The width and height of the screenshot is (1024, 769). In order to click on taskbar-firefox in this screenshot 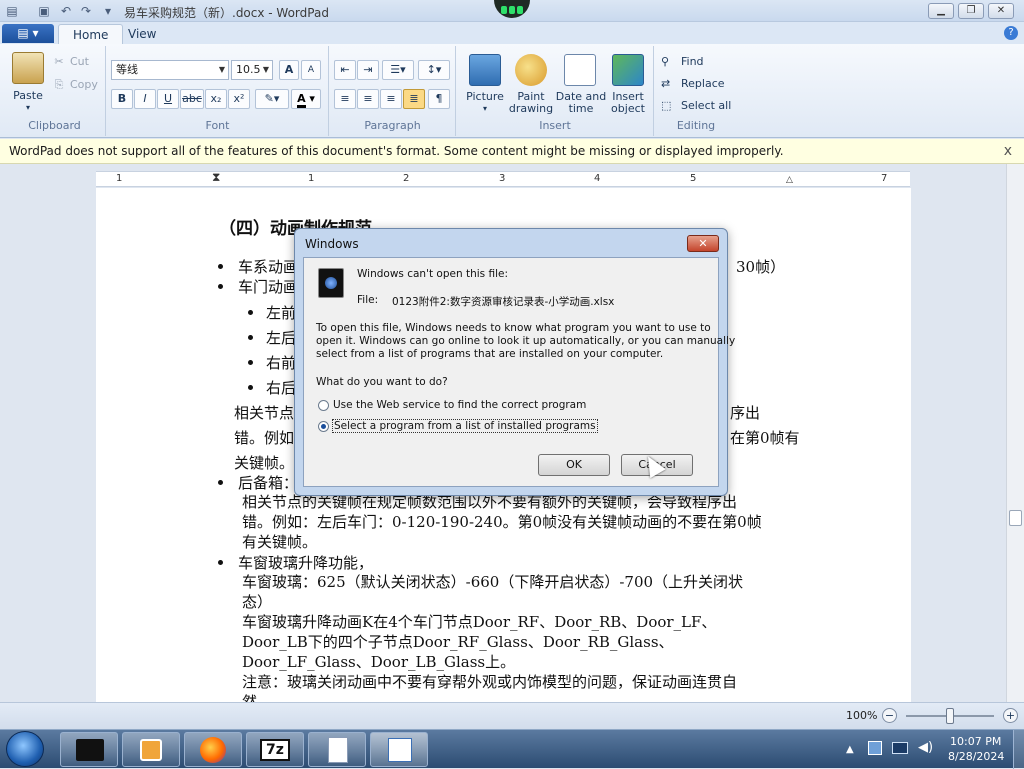, I will do `click(213, 749)`.